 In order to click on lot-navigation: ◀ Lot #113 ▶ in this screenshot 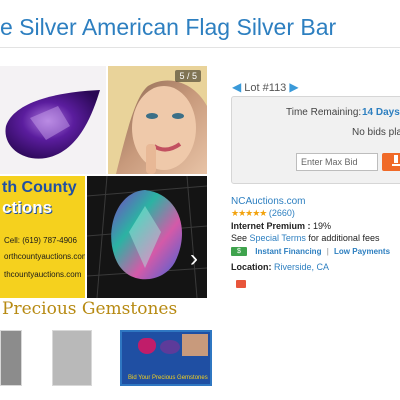, I will do `click(265, 87)`.